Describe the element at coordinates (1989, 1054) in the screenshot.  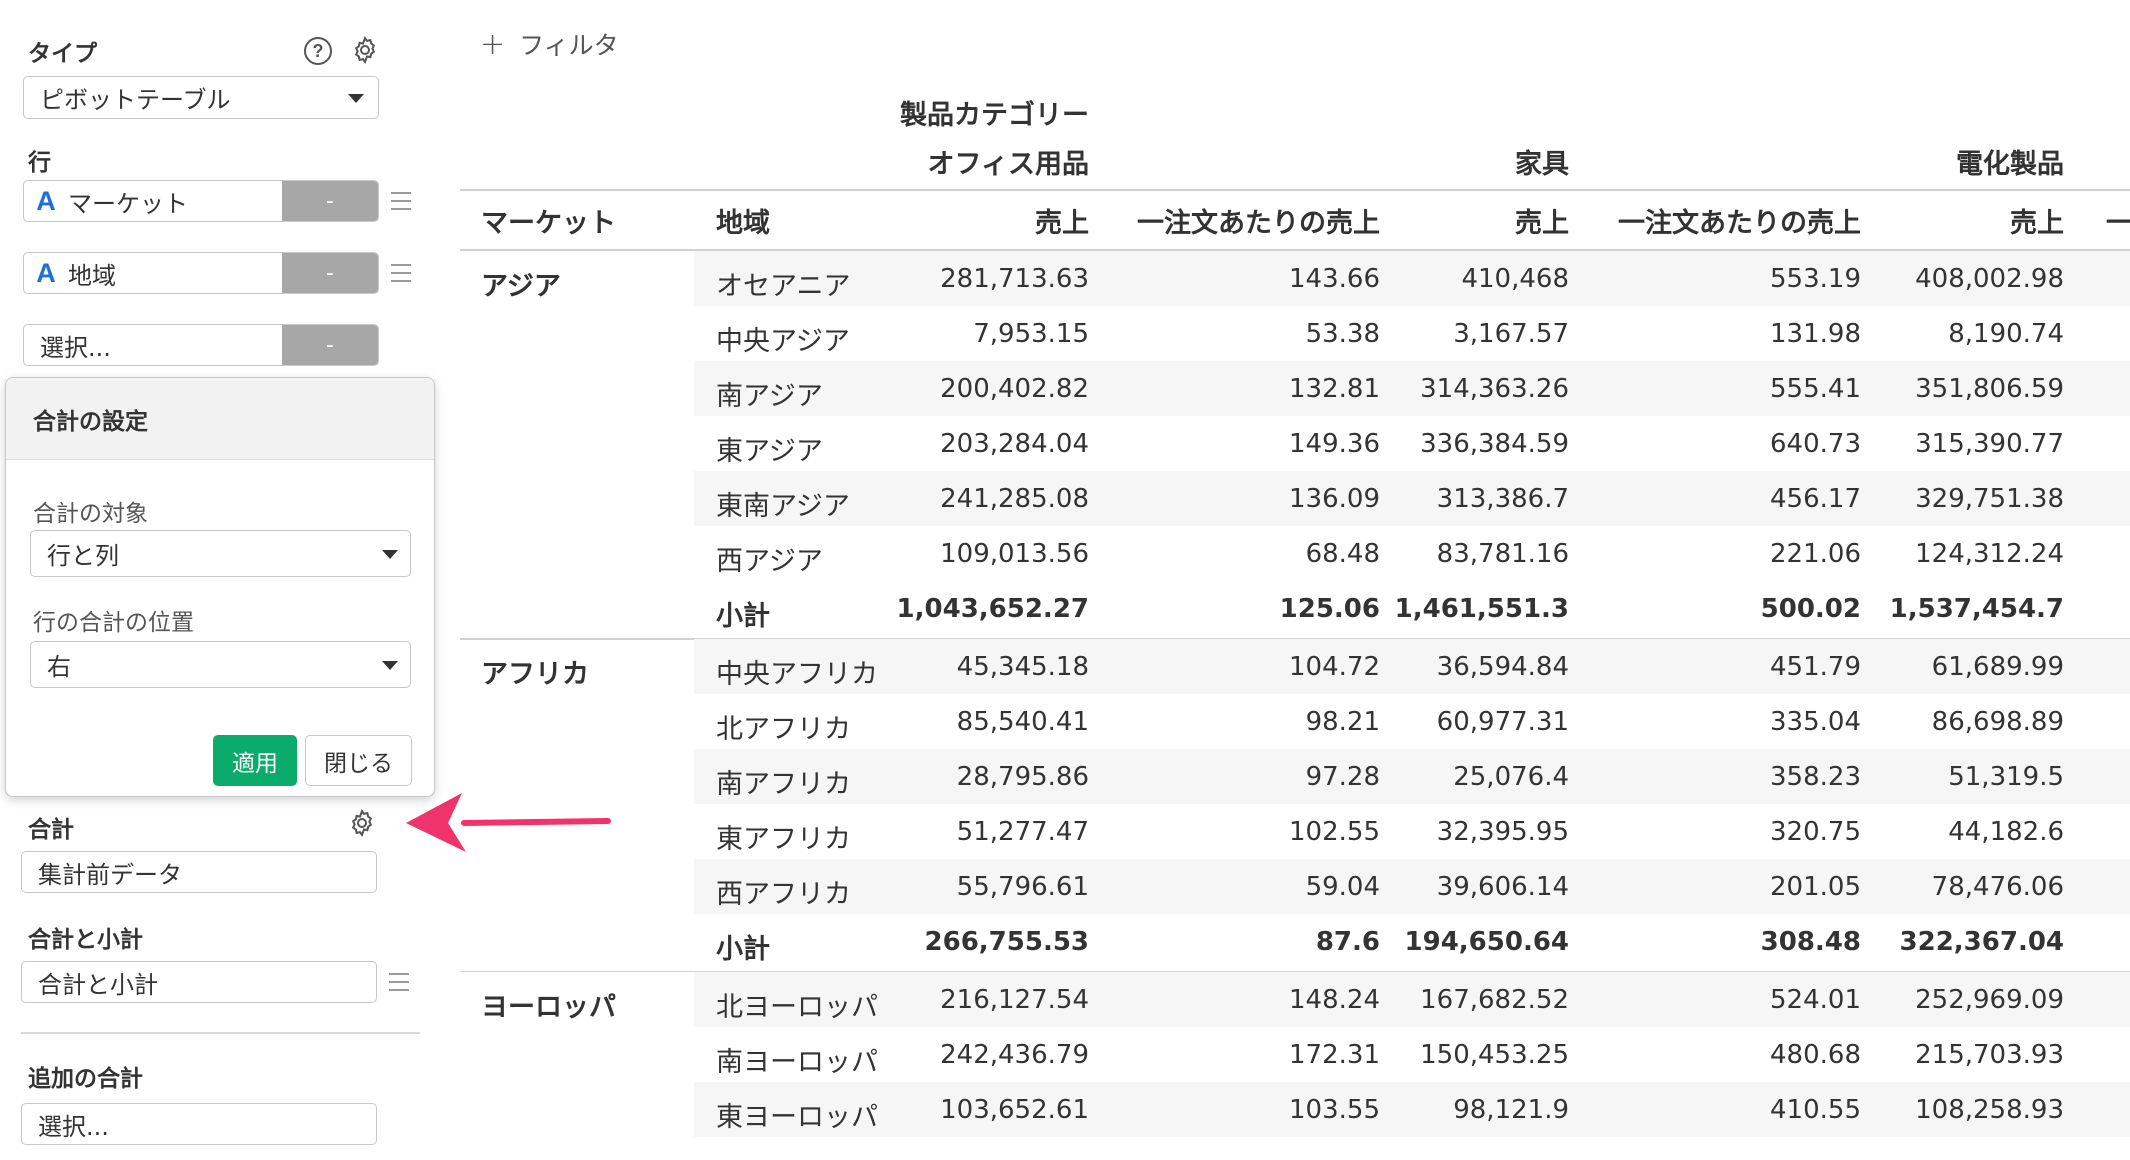
I see `value-cell: 215,703.93` at that location.